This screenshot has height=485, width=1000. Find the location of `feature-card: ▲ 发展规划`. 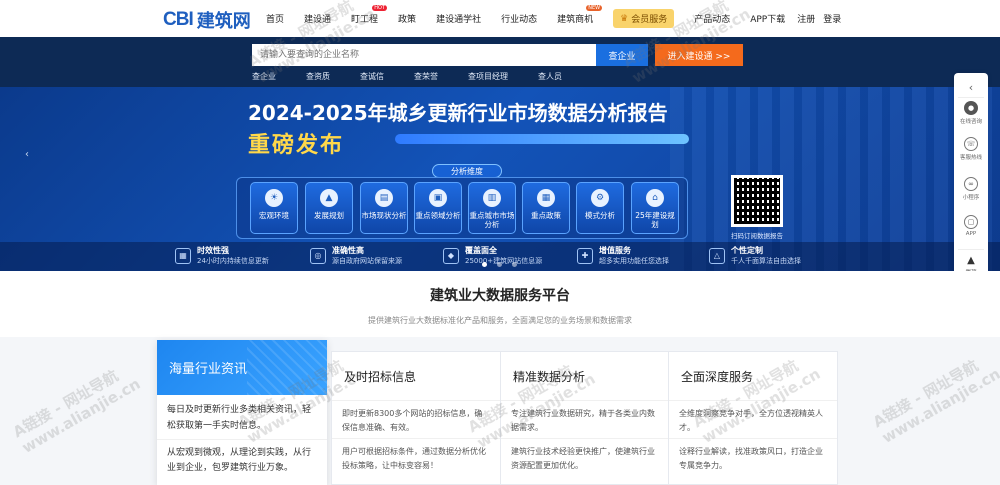

feature-card: ▲ 发展规划 is located at coordinates (329, 208).